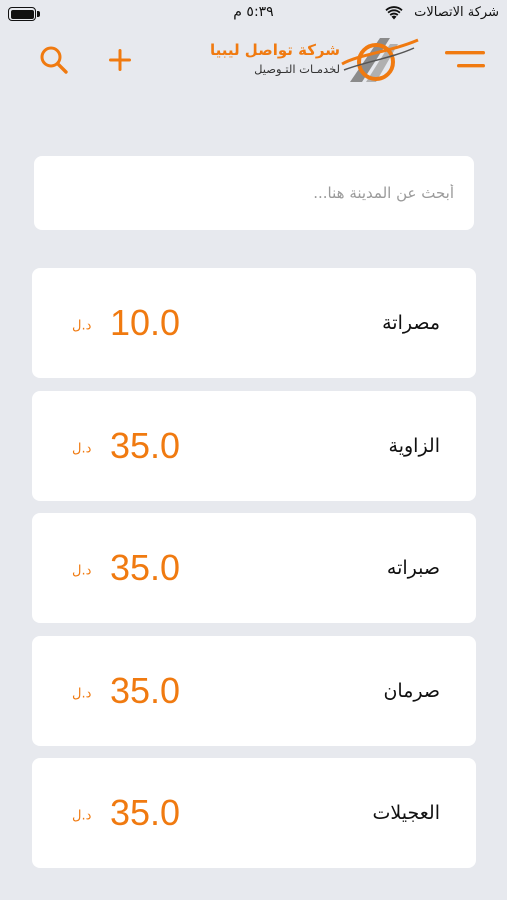 The height and width of the screenshot is (900, 507). I want to click on logo-title: شركة تواصل ليبيا, so click(274, 50).